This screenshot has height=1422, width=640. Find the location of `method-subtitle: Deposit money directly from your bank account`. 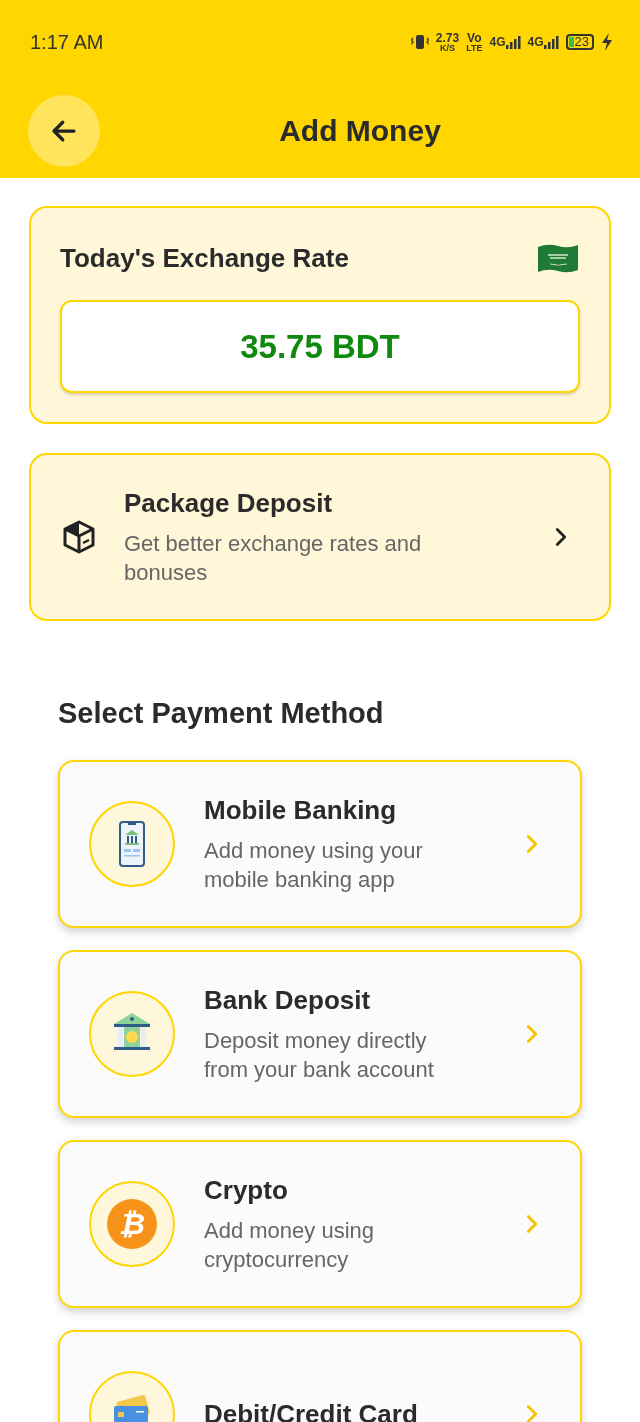

method-subtitle: Deposit money directly from your bank account is located at coordinates (319, 1055).